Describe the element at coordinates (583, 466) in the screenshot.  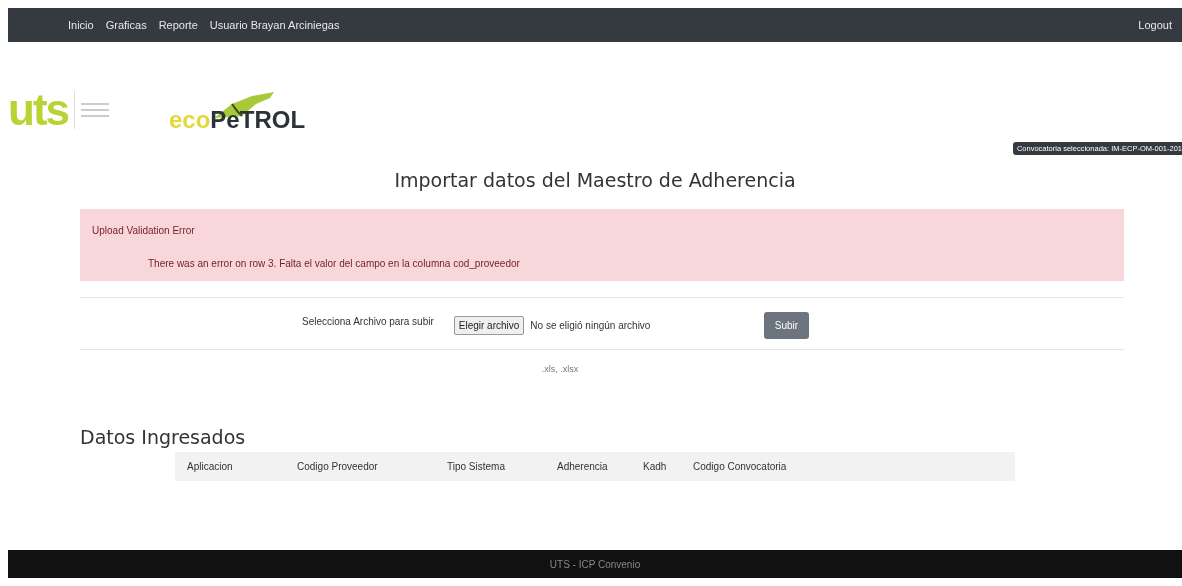
I see `column-header: Adherencia` at that location.